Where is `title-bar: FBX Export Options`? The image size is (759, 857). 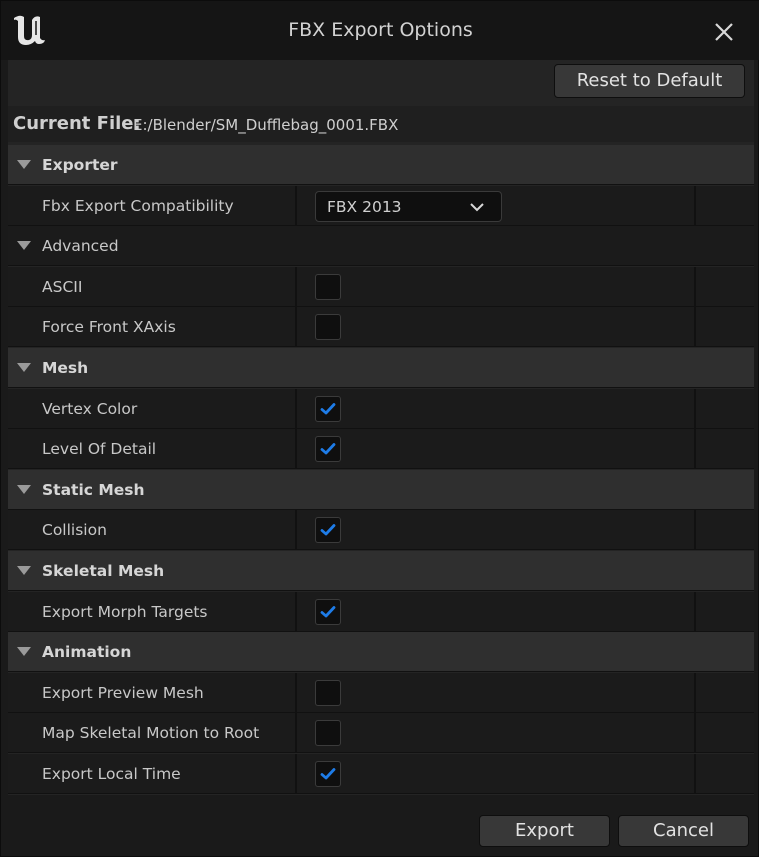 title-bar: FBX Export Options is located at coordinates (380, 30).